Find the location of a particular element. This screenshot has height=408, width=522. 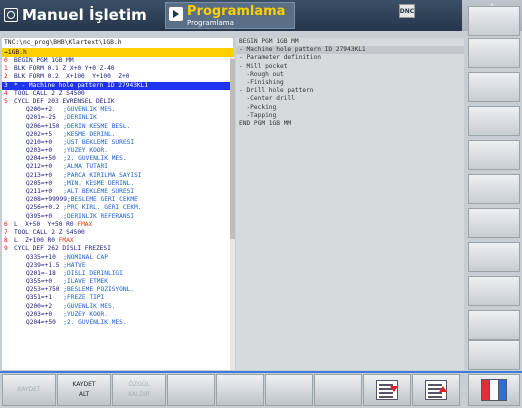

line-comment: ;HATVE is located at coordinates (74, 265).